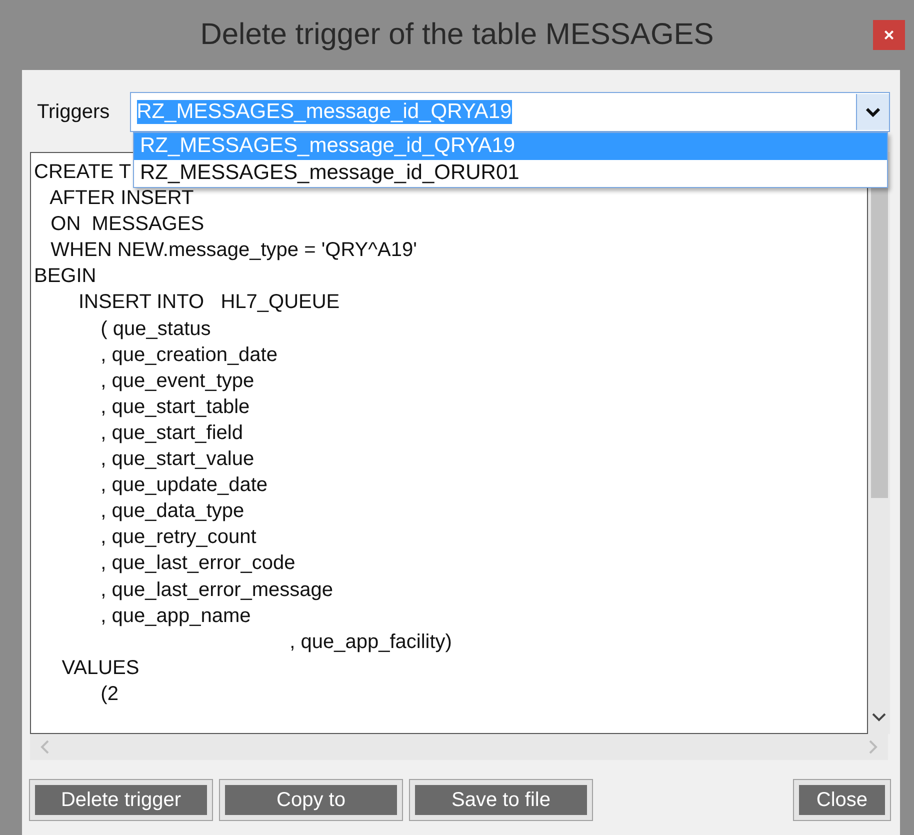  Describe the element at coordinates (457, 35) in the screenshot. I see `window-title: Delete trigger of the table MESSAGES` at that location.